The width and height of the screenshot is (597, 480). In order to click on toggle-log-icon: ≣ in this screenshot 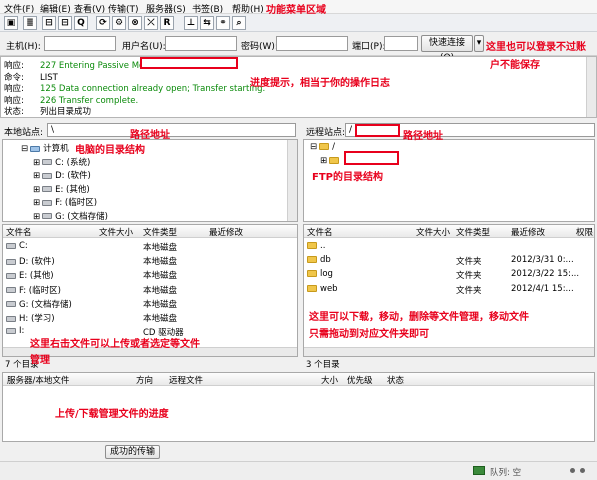, I will do `click(30, 23)`.